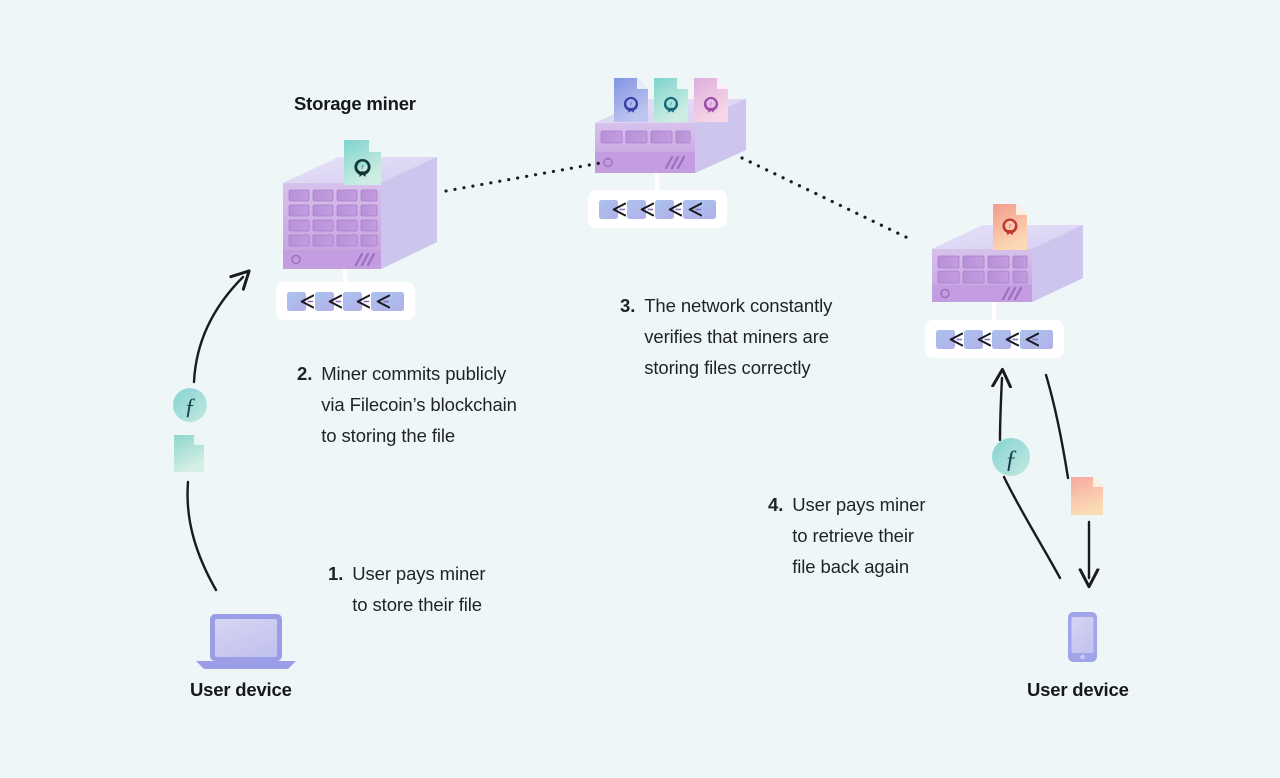 Image resolution: width=1280 pixels, height=778 pixels. What do you see at coordinates (1001, 410) in the screenshot?
I see `arrow-device-to-miner-right` at bounding box center [1001, 410].